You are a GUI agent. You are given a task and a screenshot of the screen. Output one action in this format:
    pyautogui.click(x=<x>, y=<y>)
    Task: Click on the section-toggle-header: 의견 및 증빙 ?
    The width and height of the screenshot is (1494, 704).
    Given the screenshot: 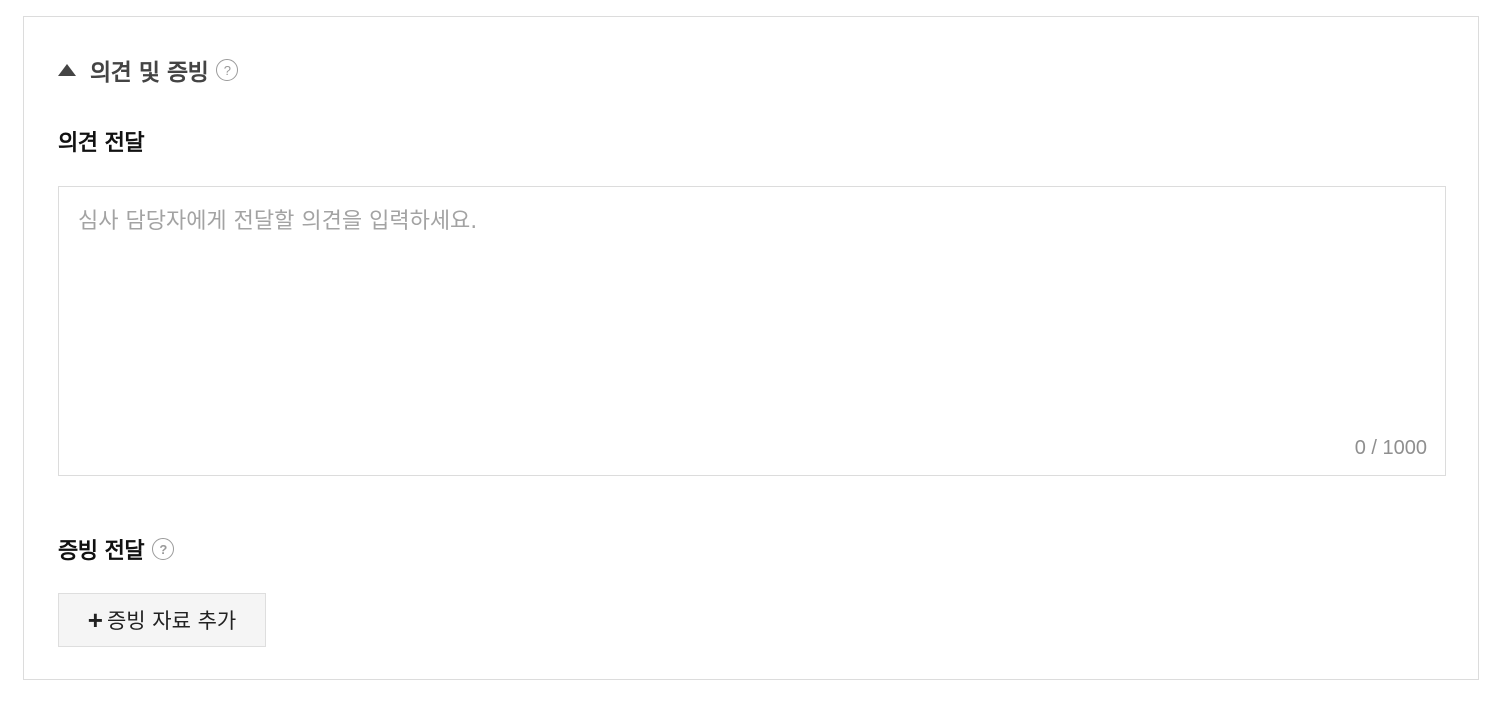 What is the action you would take?
    pyautogui.click(x=148, y=70)
    